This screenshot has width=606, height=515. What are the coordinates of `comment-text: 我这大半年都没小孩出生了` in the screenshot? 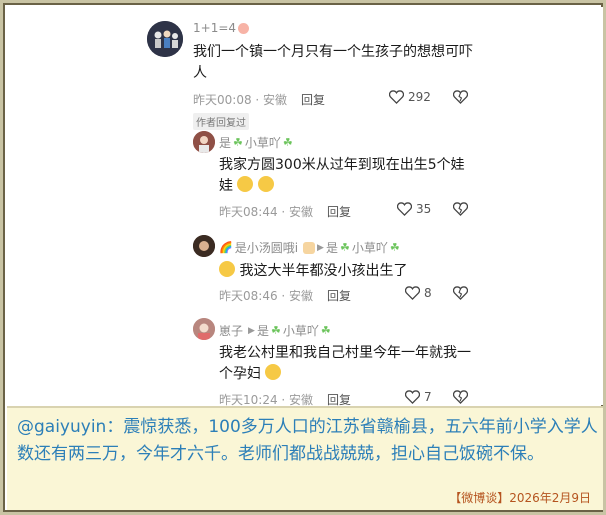 It's located at (349, 271).